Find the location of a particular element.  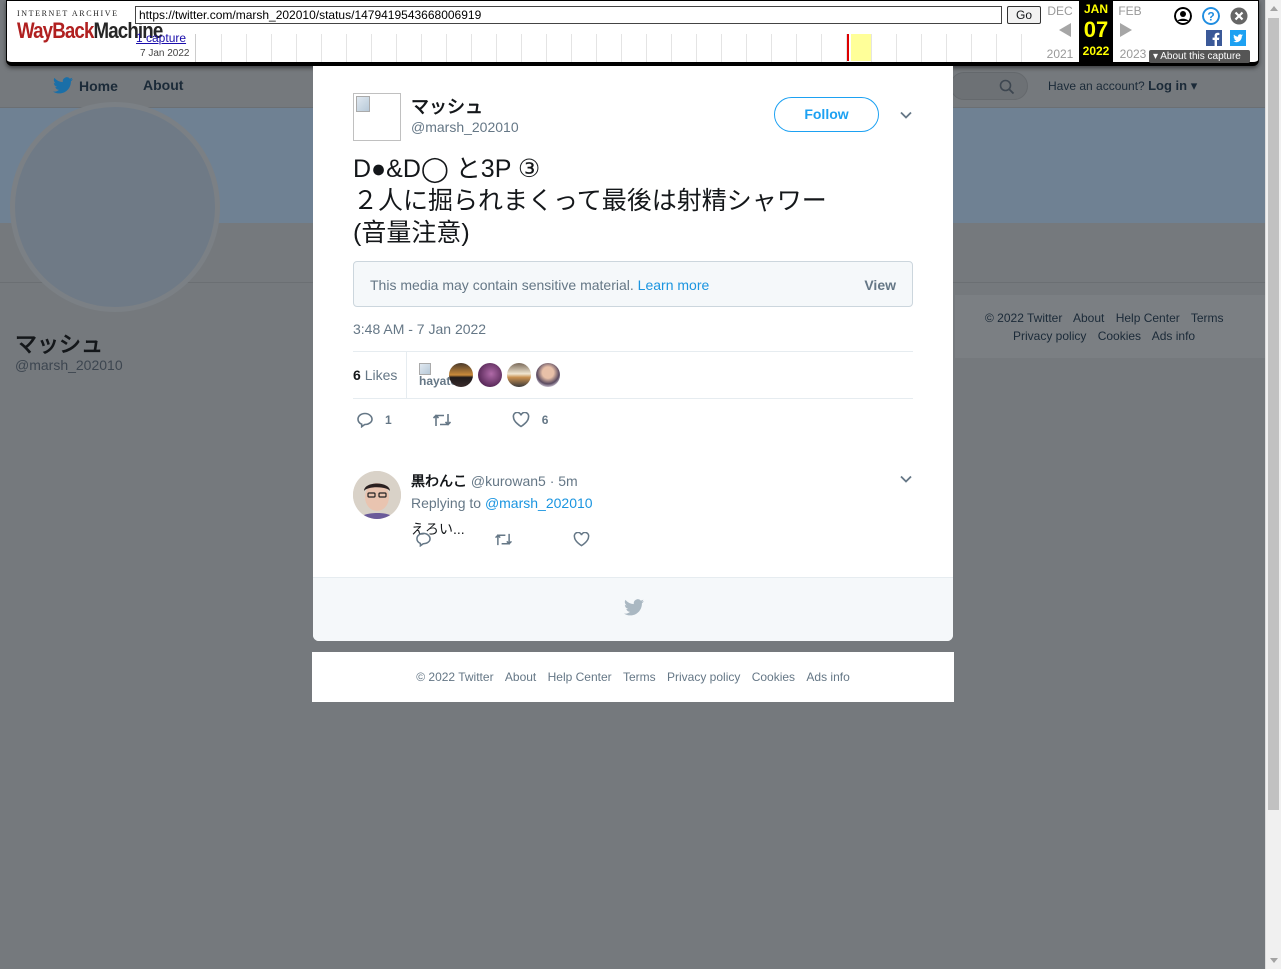

reply-author-name: 黒わんこ is located at coordinates (439, 481).